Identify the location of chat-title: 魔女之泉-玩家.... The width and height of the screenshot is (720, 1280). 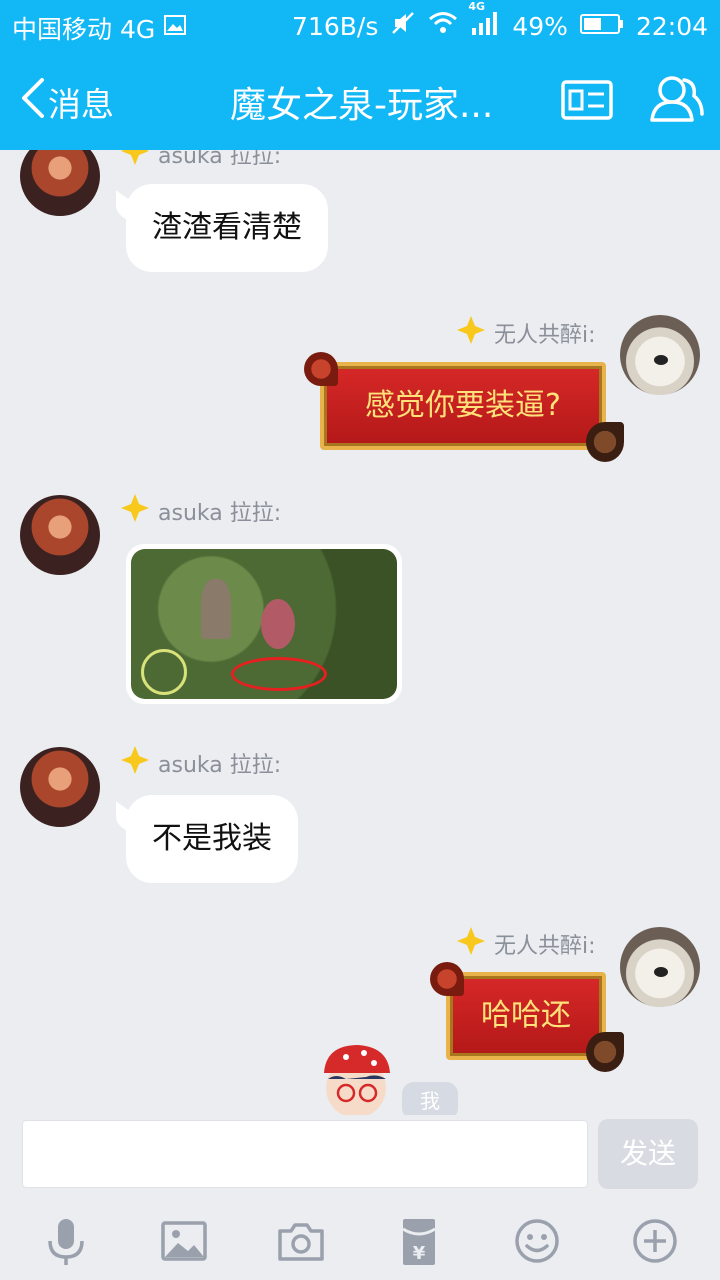
(362, 105).